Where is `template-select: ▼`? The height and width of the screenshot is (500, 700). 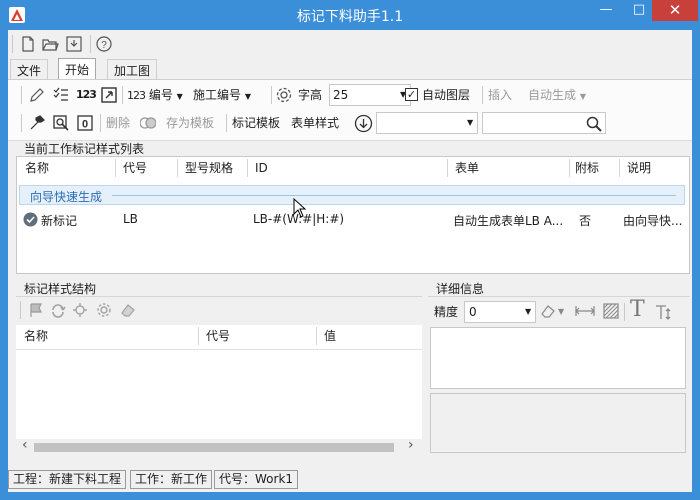
template-select: ▼ is located at coordinates (427, 123).